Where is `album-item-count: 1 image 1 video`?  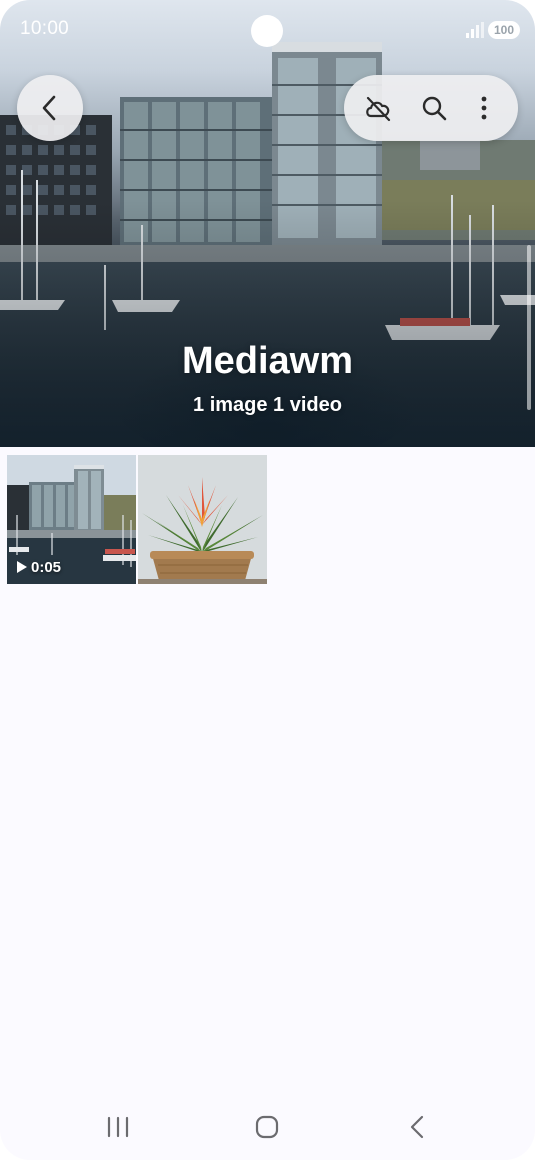
album-item-count: 1 image 1 video is located at coordinates (267, 405).